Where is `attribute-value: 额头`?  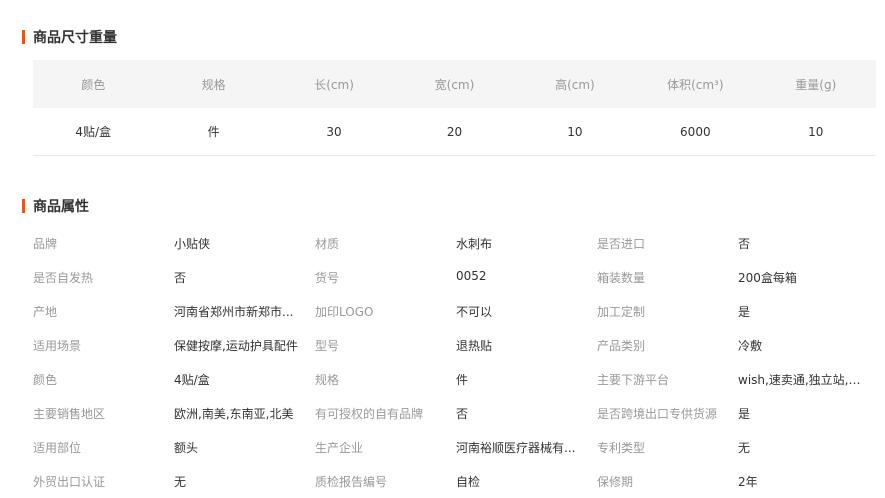
attribute-value: 额头 is located at coordinates (186, 447).